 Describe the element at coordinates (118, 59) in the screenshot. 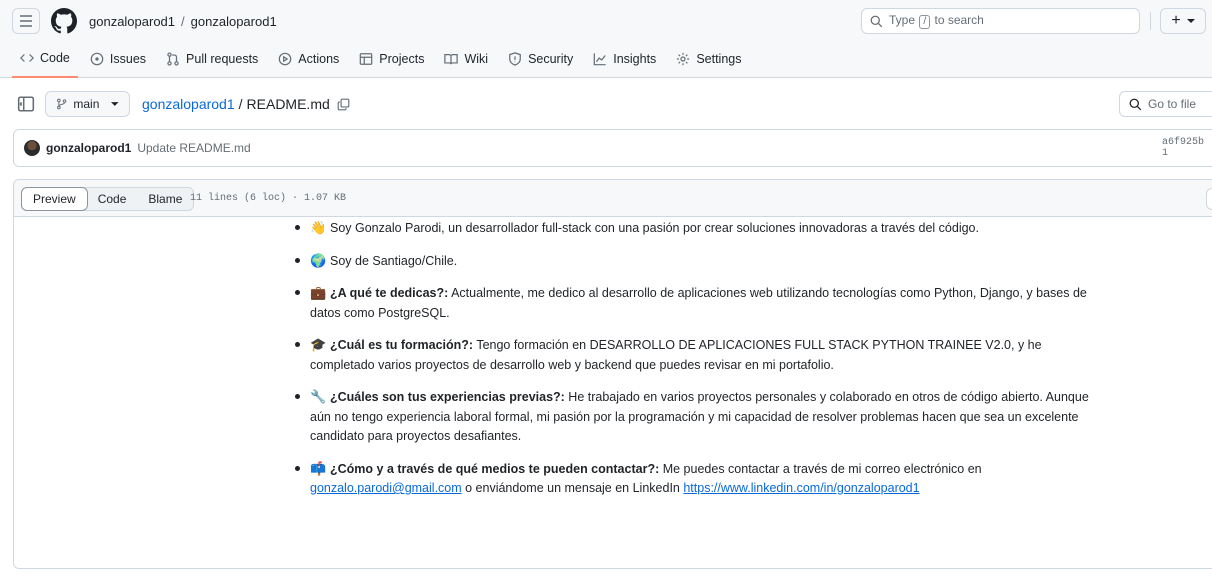

I see `tab-issues: Issues` at that location.